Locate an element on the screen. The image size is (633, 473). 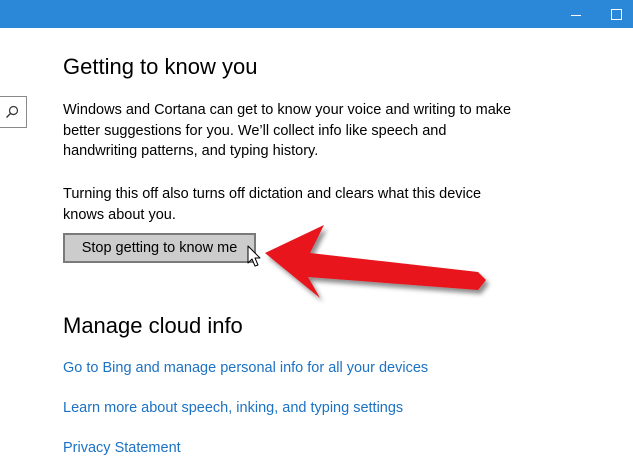
privacy-statement-link: Privacy Statement is located at coordinates (122, 448).